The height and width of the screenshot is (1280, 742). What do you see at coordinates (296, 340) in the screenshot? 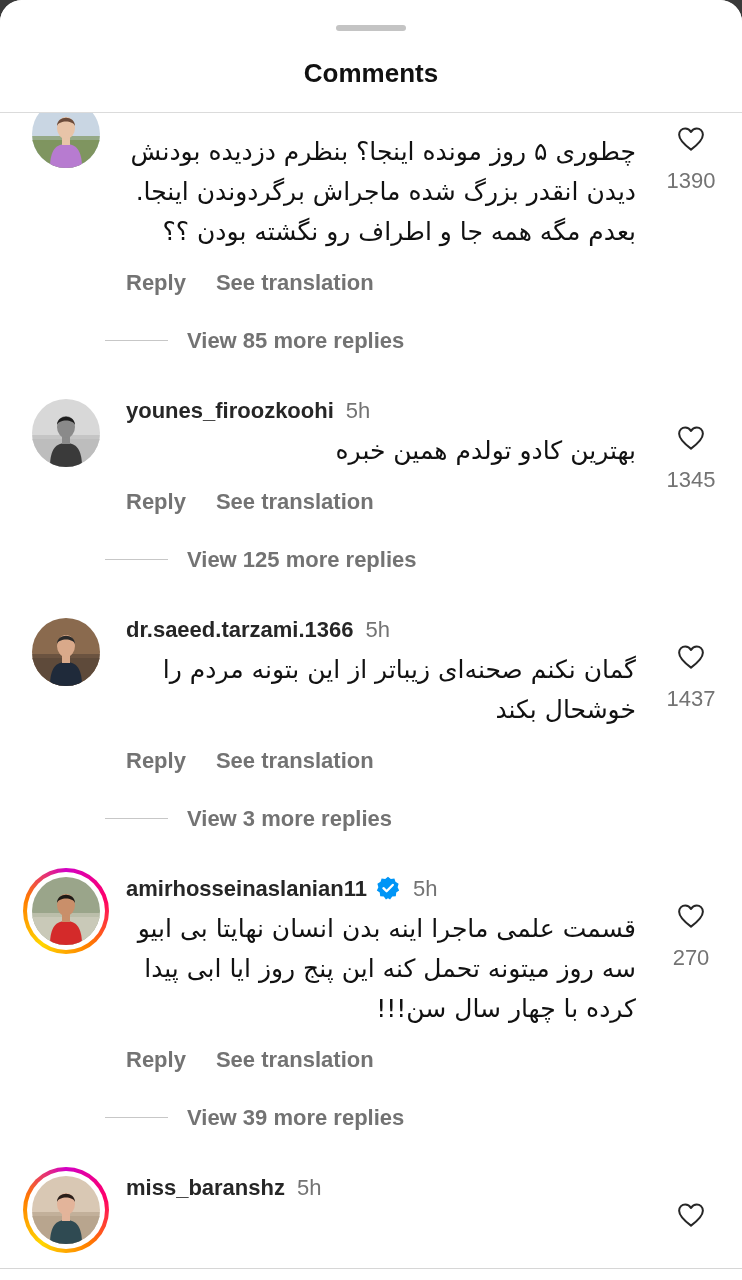
I see `view-replies-link: View 85 more replies` at bounding box center [296, 340].